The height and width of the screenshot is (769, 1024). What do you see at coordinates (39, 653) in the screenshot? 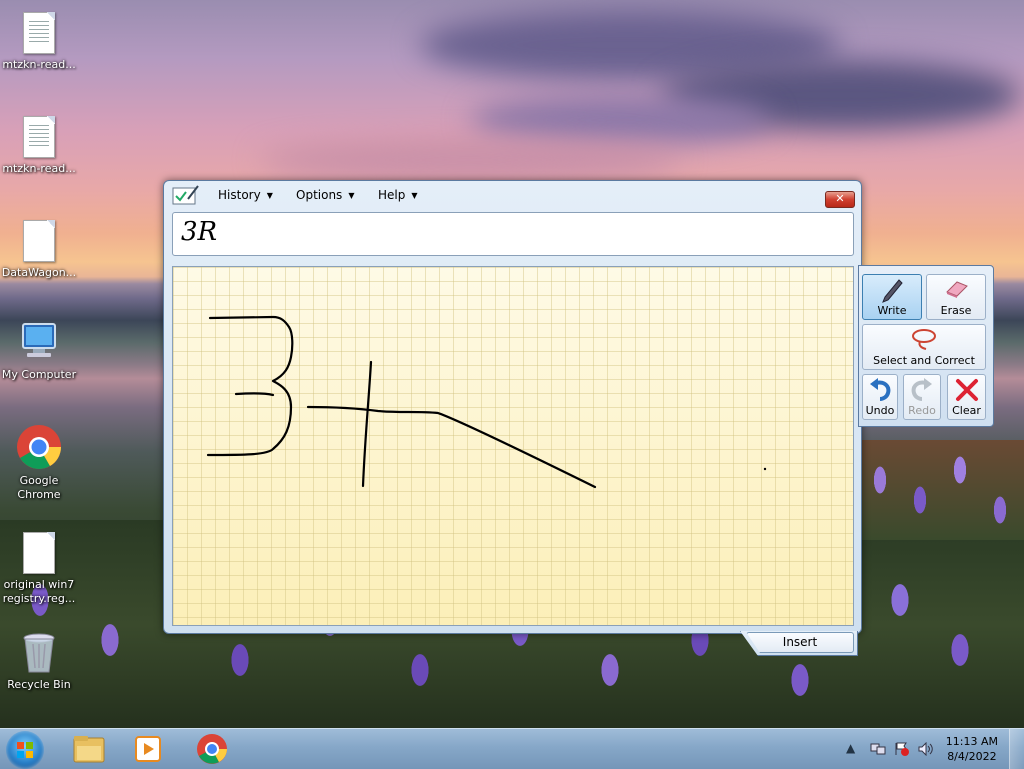
I see `recycle-bin-icon` at bounding box center [39, 653].